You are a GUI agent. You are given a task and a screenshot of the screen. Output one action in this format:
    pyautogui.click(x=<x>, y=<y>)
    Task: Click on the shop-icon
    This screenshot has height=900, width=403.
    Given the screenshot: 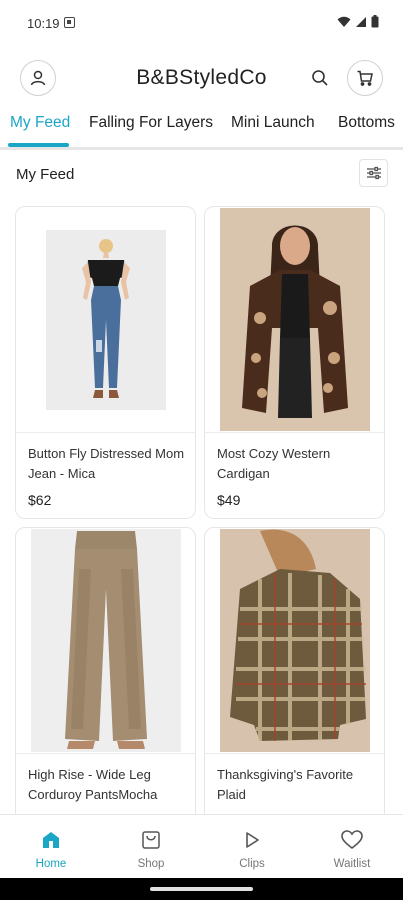 What is the action you would take?
    pyautogui.click(x=151, y=840)
    